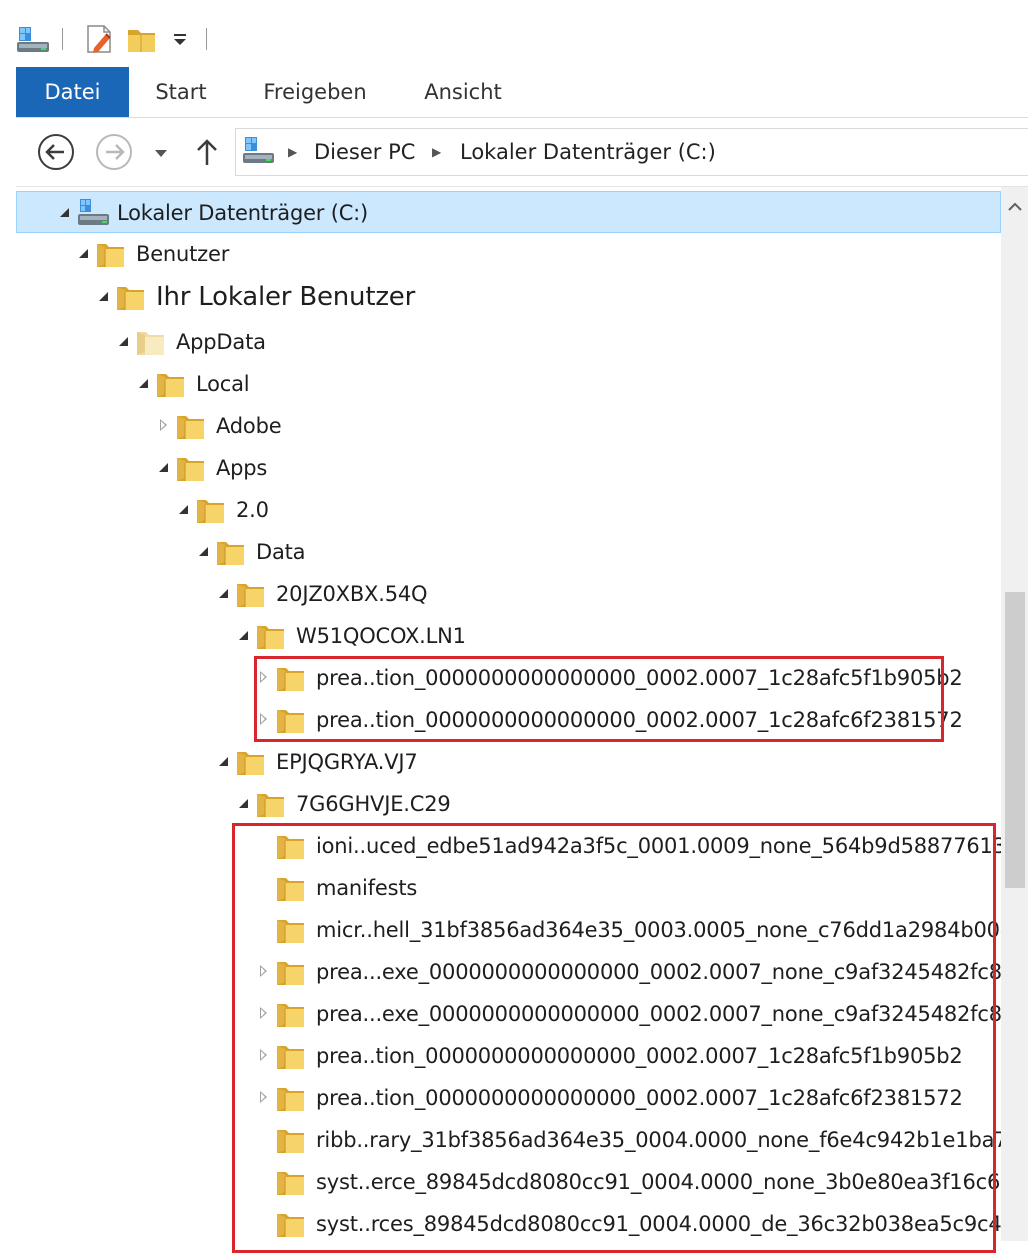 The height and width of the screenshot is (1253, 1028). What do you see at coordinates (514, 33) in the screenshot?
I see `quick-access-toolbar` at bounding box center [514, 33].